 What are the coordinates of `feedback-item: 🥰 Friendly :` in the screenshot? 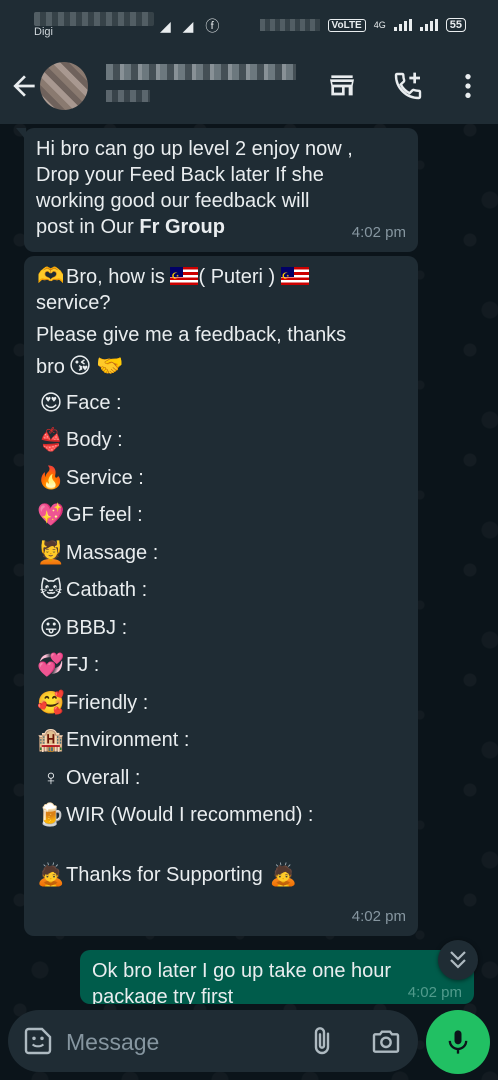 It's located at (221, 703).